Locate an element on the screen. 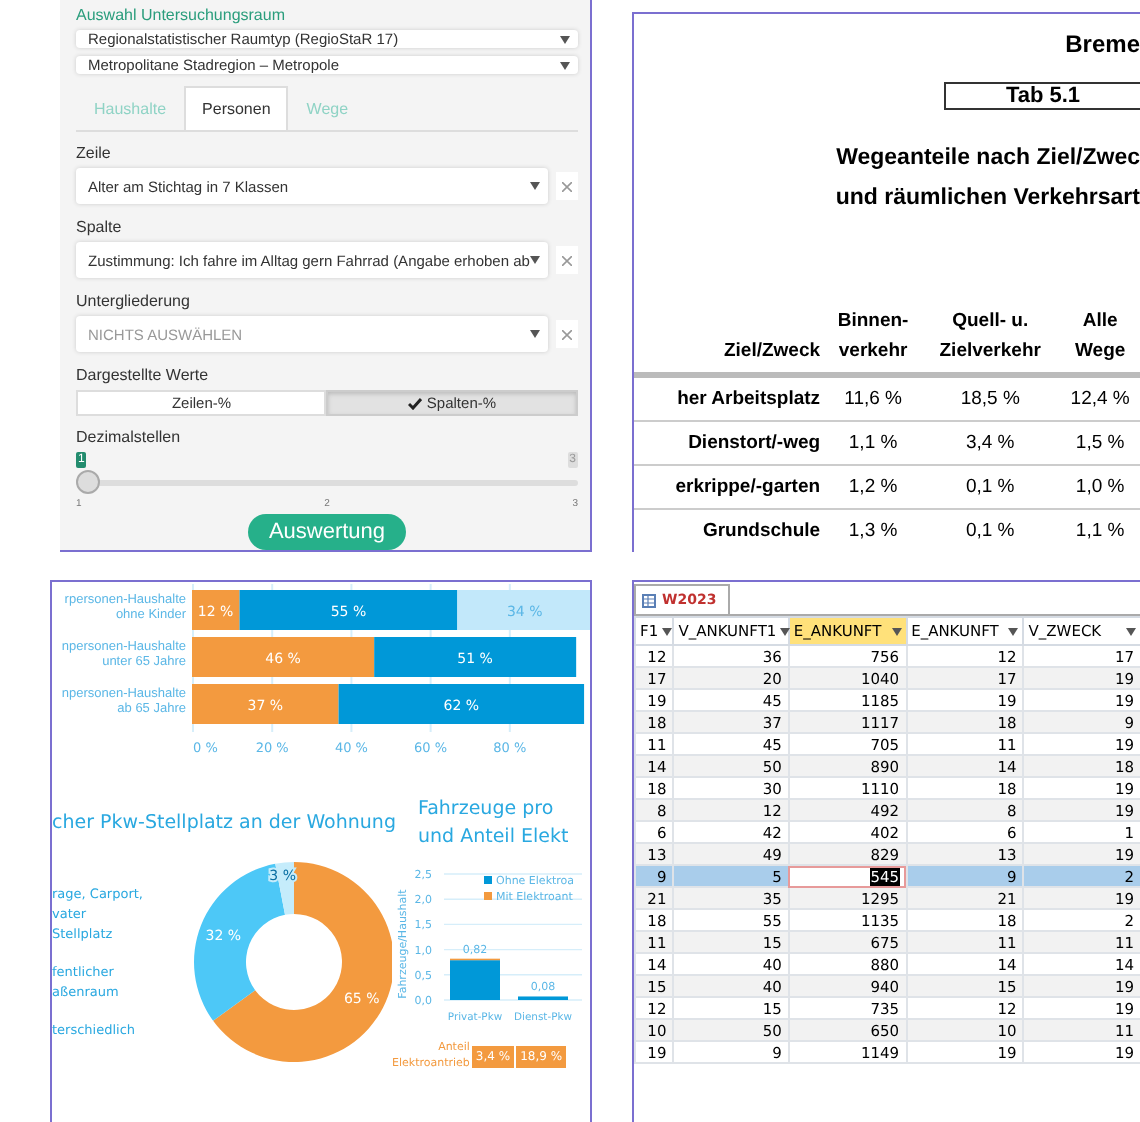  chart-title: Fahrzeuge pro is located at coordinates (487, 810).